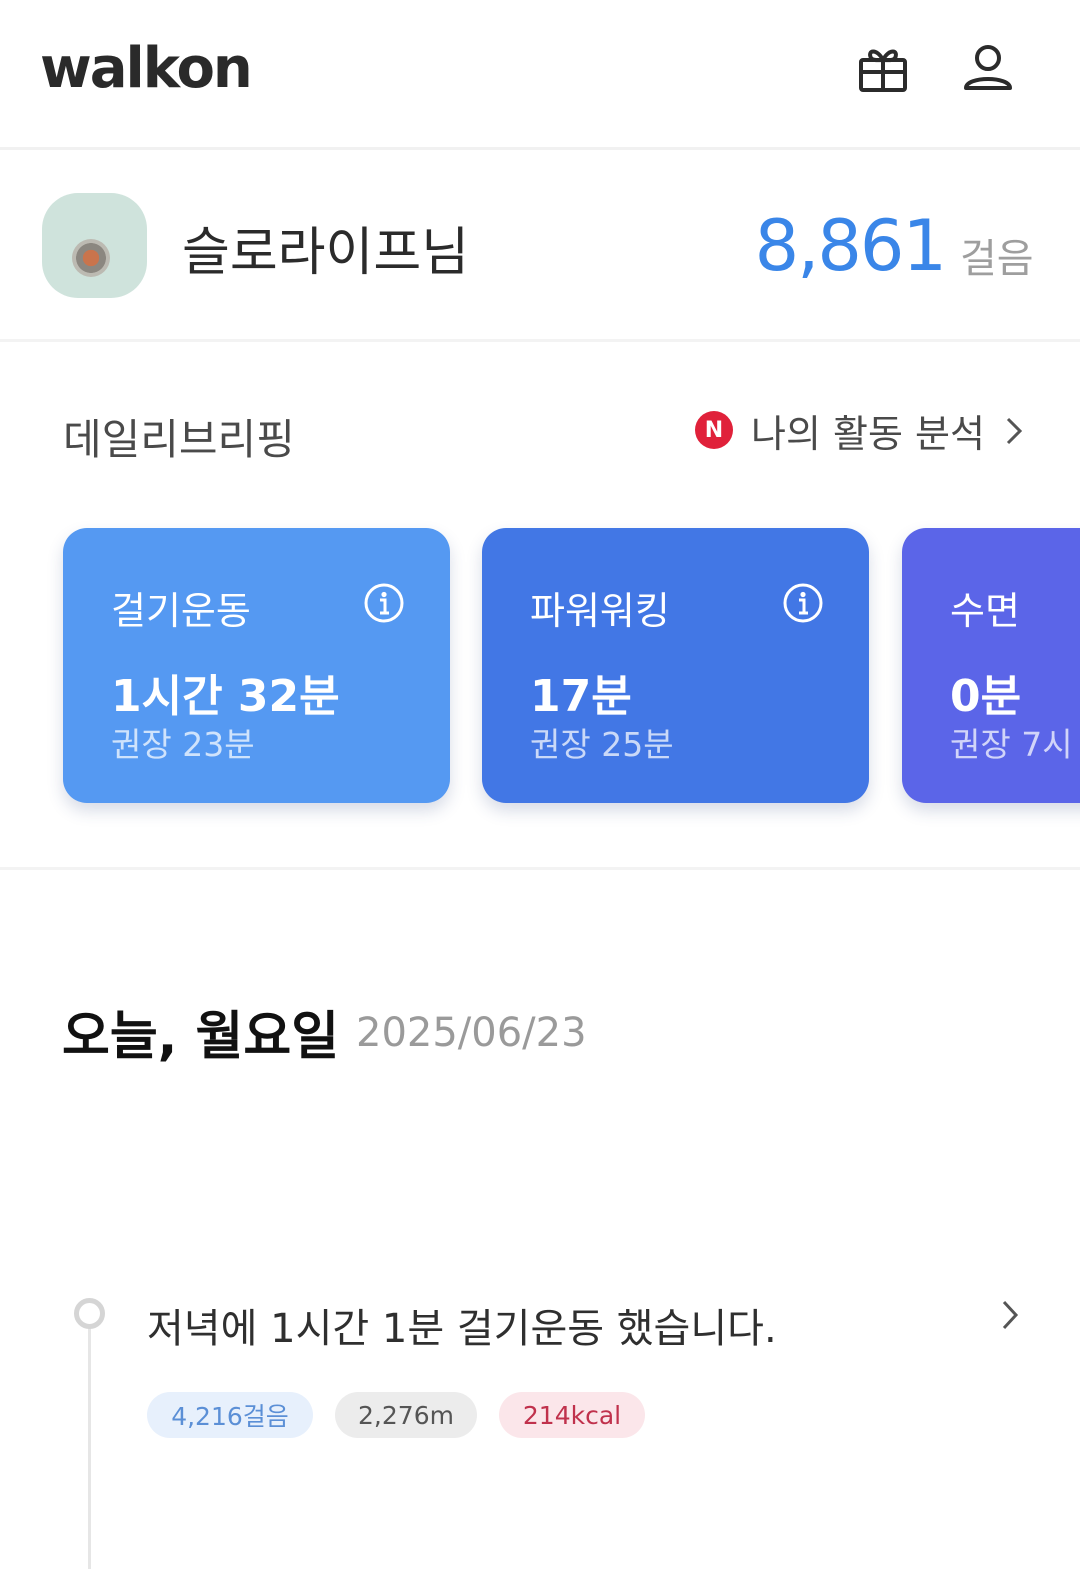  Describe the element at coordinates (986, 696) in the screenshot. I see `card-value: 0분` at that location.